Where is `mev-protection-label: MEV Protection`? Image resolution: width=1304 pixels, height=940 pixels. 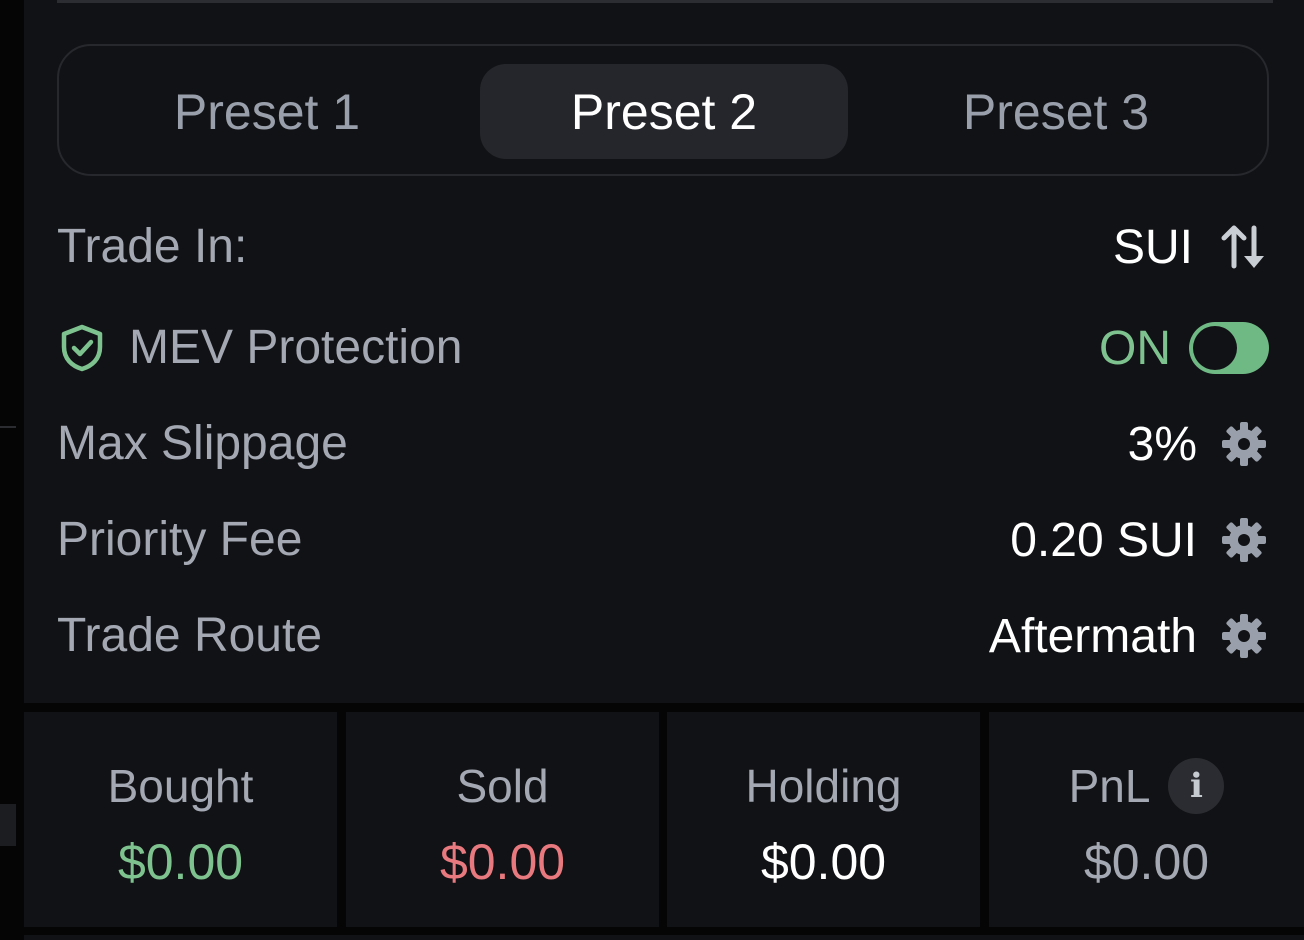
mev-protection-label: MEV Protection is located at coordinates (296, 347).